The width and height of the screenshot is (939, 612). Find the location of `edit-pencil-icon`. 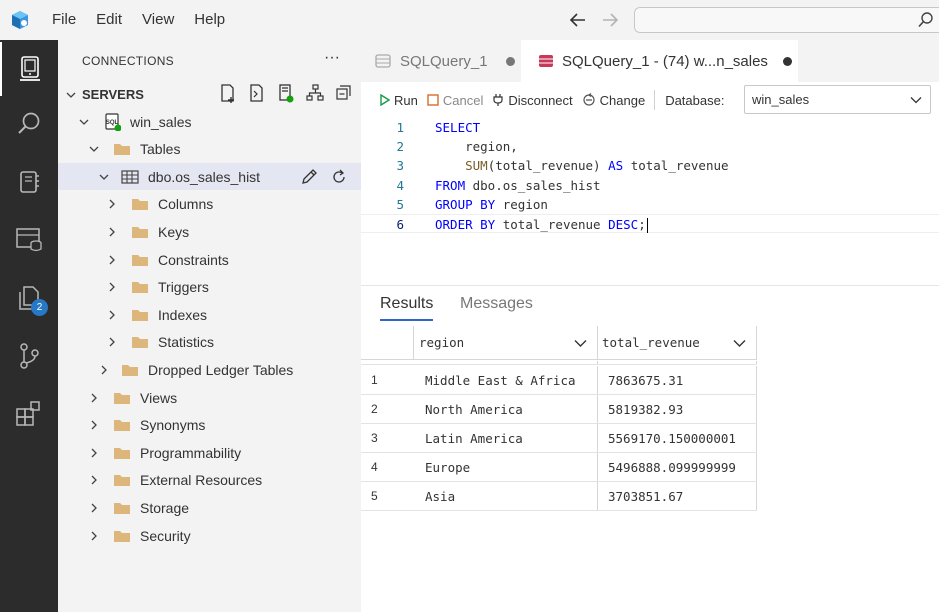

edit-pencil-icon is located at coordinates (309, 178).